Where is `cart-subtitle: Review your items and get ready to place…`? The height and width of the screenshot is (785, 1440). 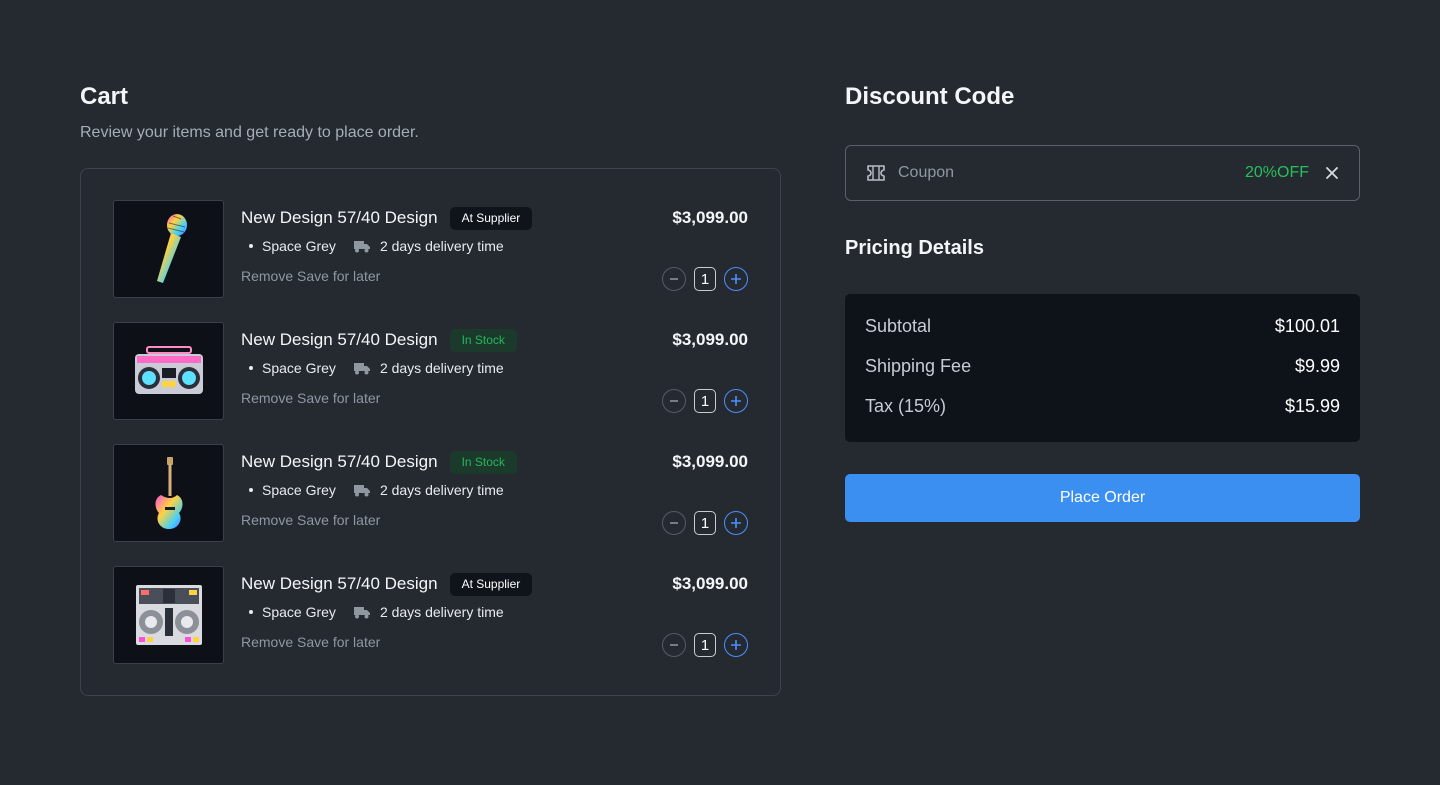 cart-subtitle: Review your items and get ready to place… is located at coordinates (249, 132).